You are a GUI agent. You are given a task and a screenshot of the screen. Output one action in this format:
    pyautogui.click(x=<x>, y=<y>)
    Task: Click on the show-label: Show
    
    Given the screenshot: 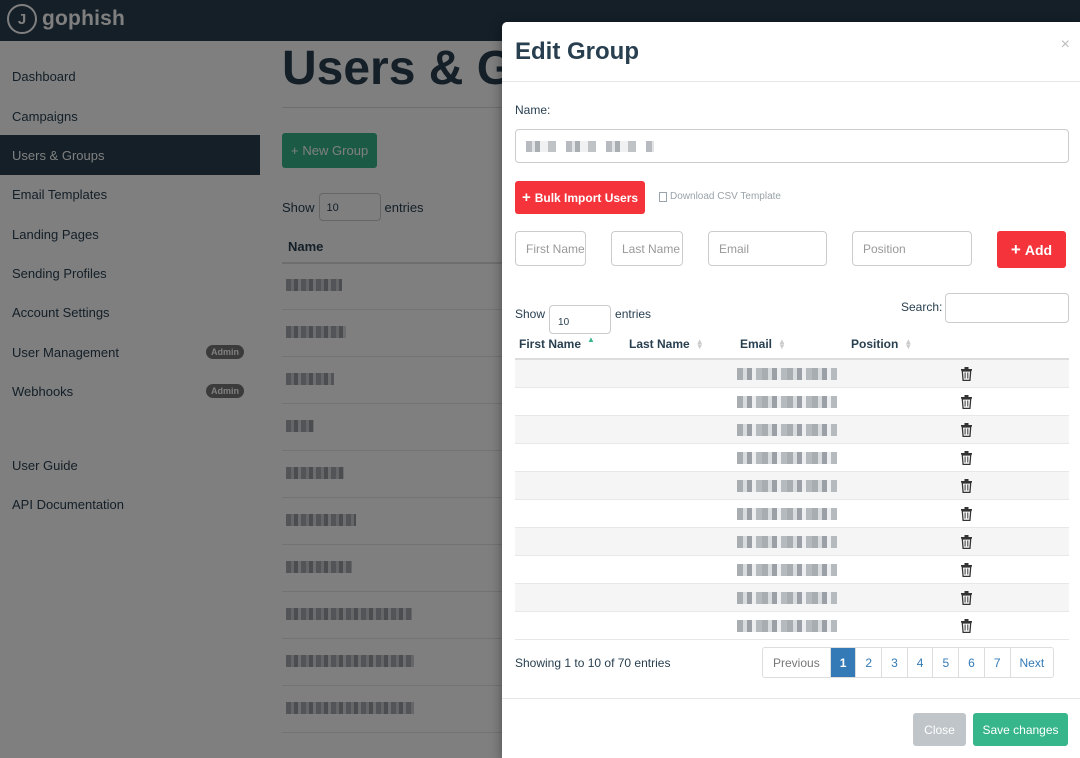 What is the action you would take?
    pyautogui.click(x=530, y=313)
    